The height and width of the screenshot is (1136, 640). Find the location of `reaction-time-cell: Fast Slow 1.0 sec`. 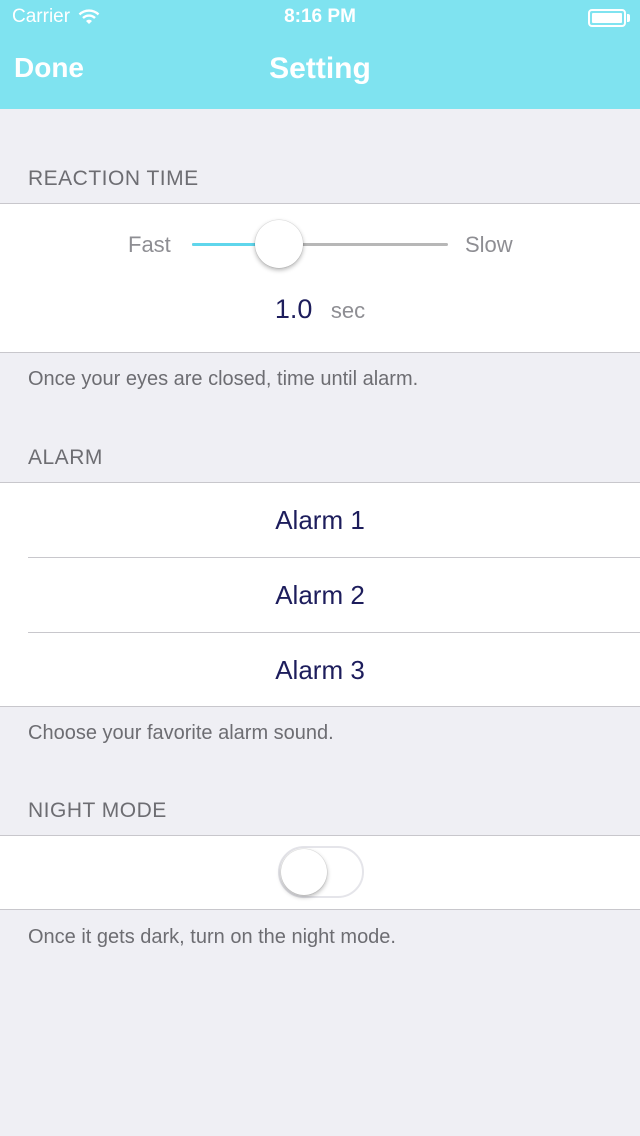

reaction-time-cell: Fast Slow 1.0 sec is located at coordinates (320, 278).